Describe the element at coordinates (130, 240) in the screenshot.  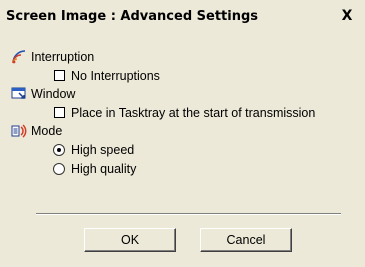
I see `ok-button: OK` at that location.